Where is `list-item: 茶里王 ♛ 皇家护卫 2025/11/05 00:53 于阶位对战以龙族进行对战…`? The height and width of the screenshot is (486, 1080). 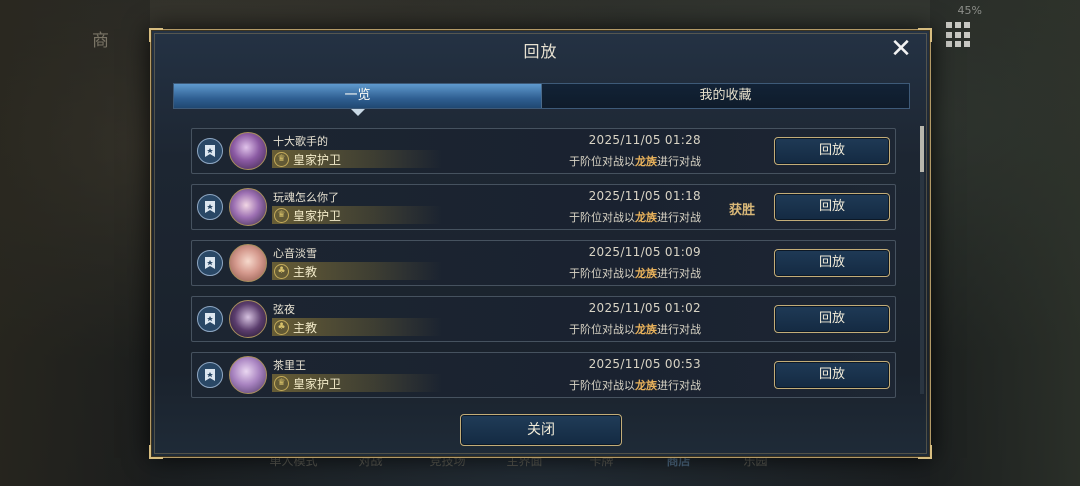 list-item: 茶里王 ♛ 皇家护卫 2025/11/05 00:53 于阶位对战以龙族进行对战… is located at coordinates (543, 375).